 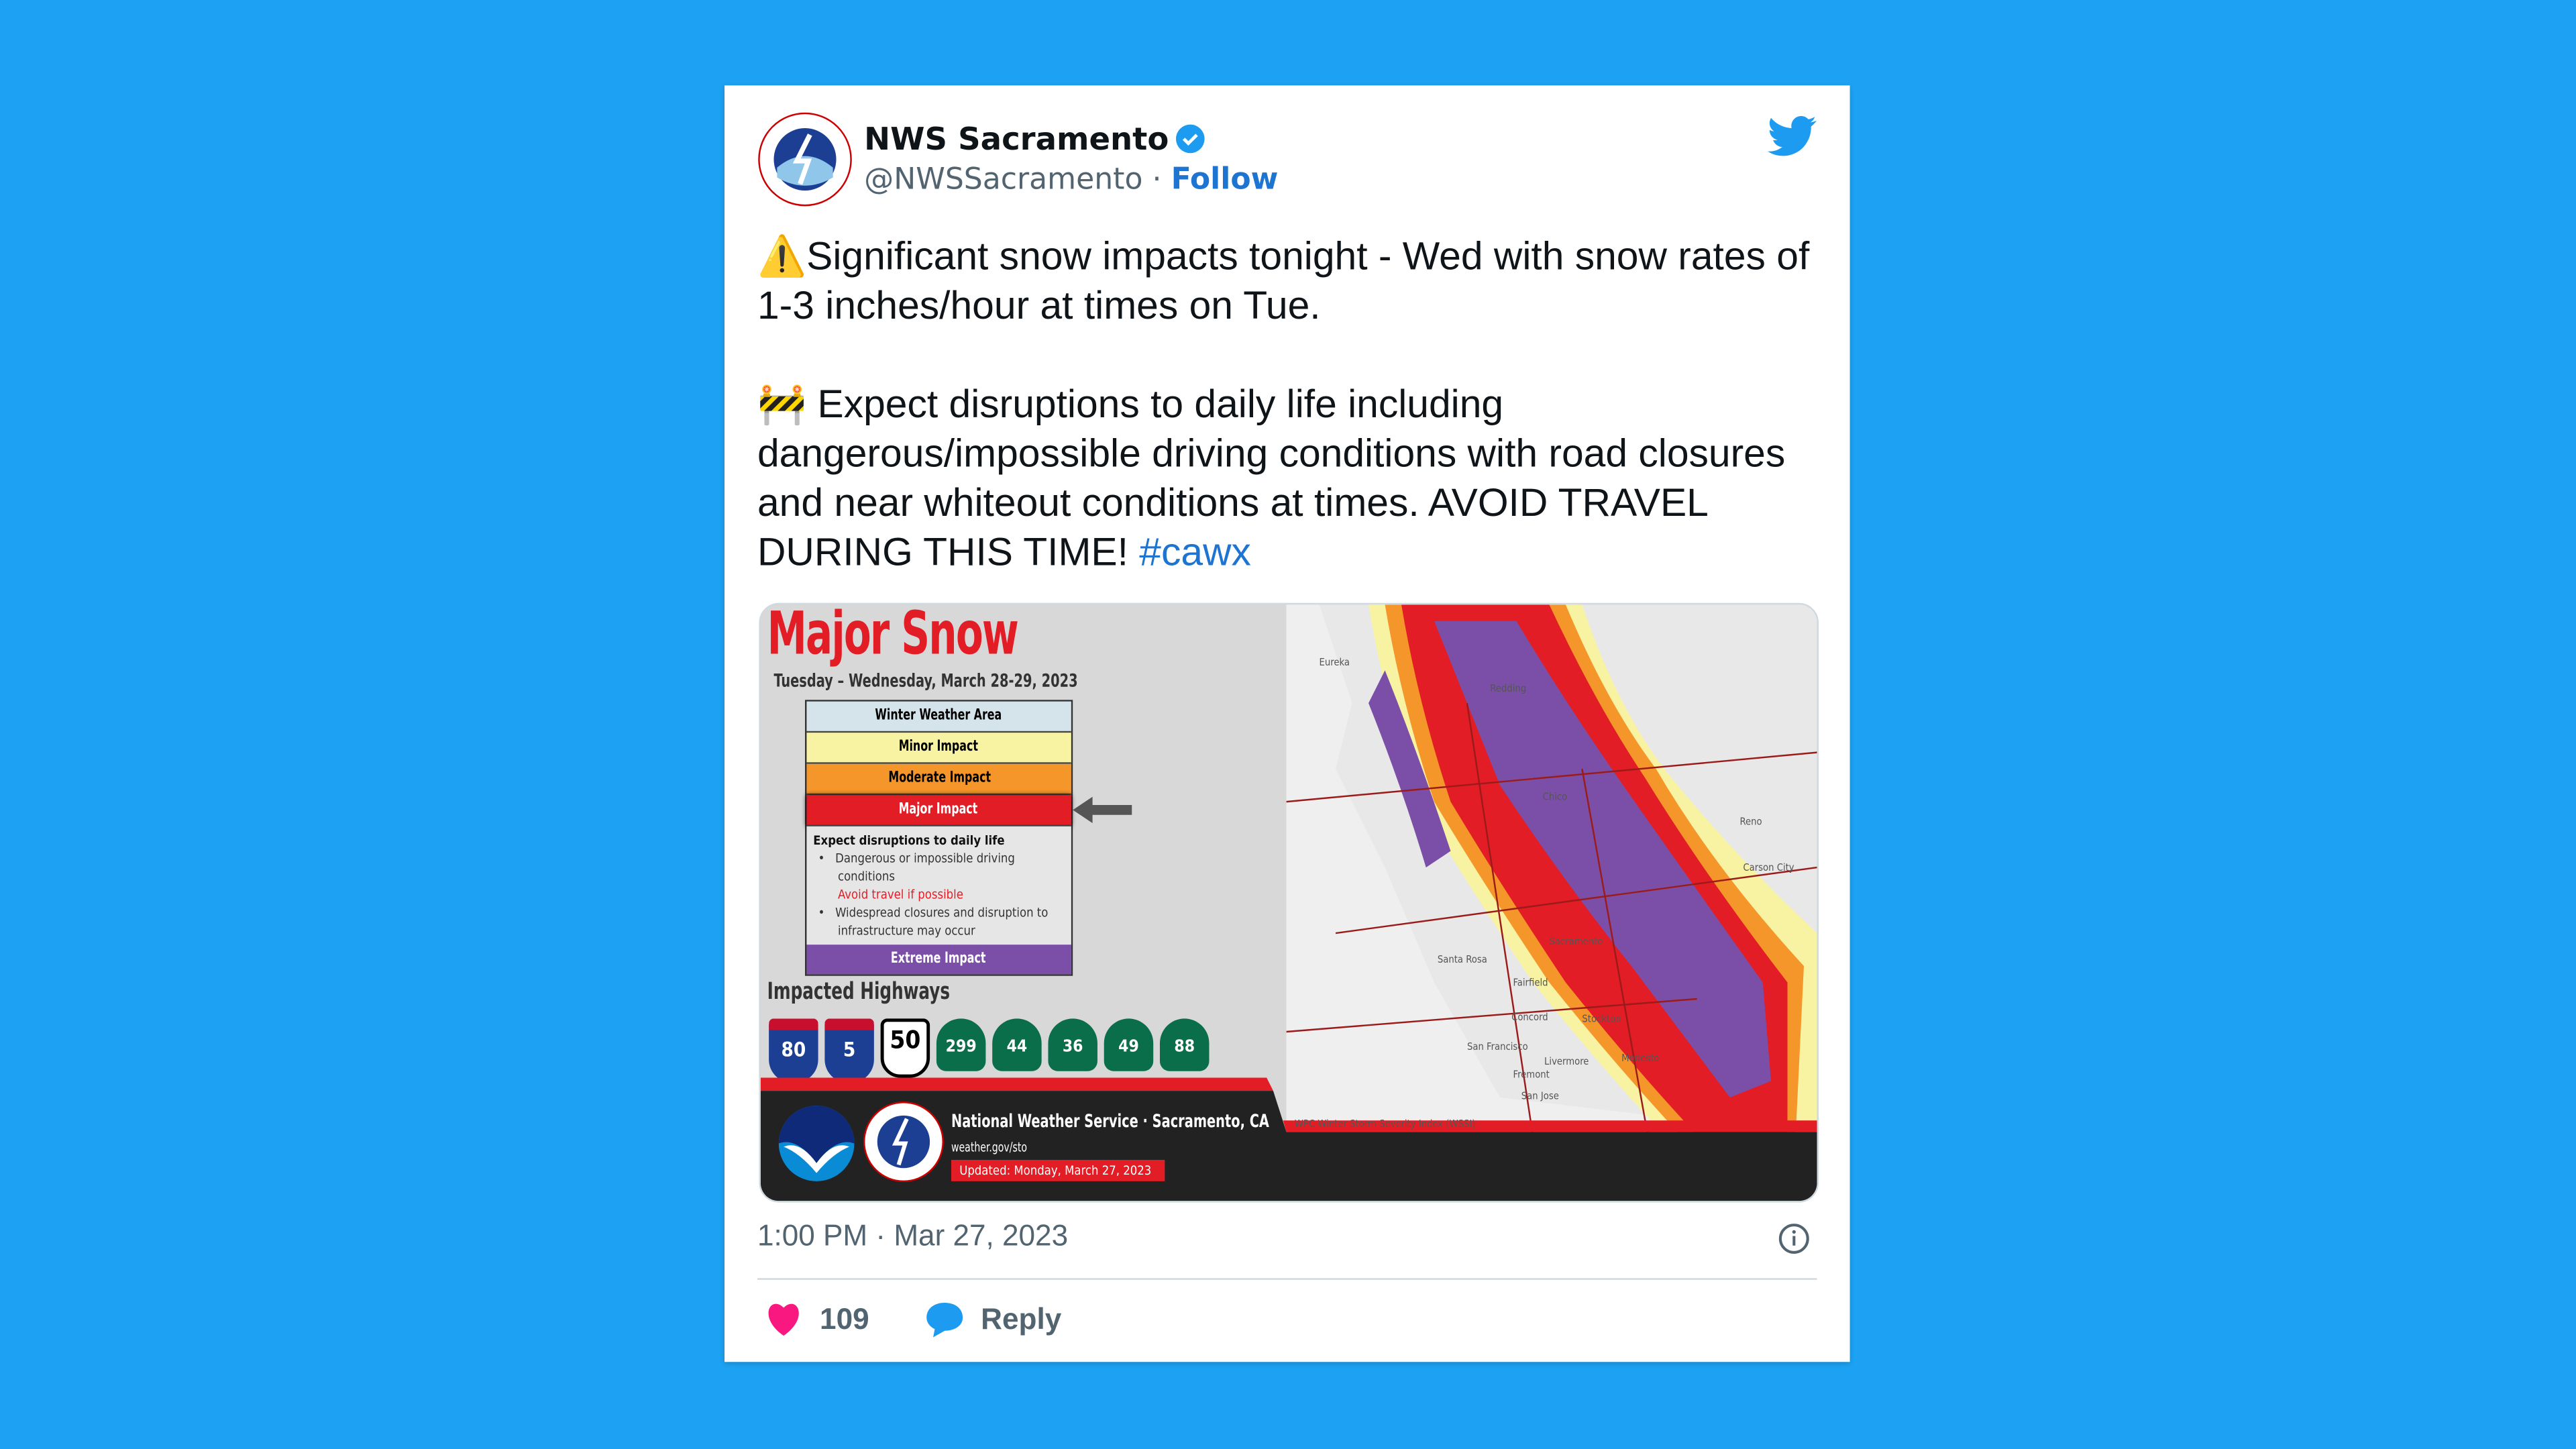 What do you see at coordinates (1508, 689) in the screenshot?
I see `map-label-redding: Redding` at bounding box center [1508, 689].